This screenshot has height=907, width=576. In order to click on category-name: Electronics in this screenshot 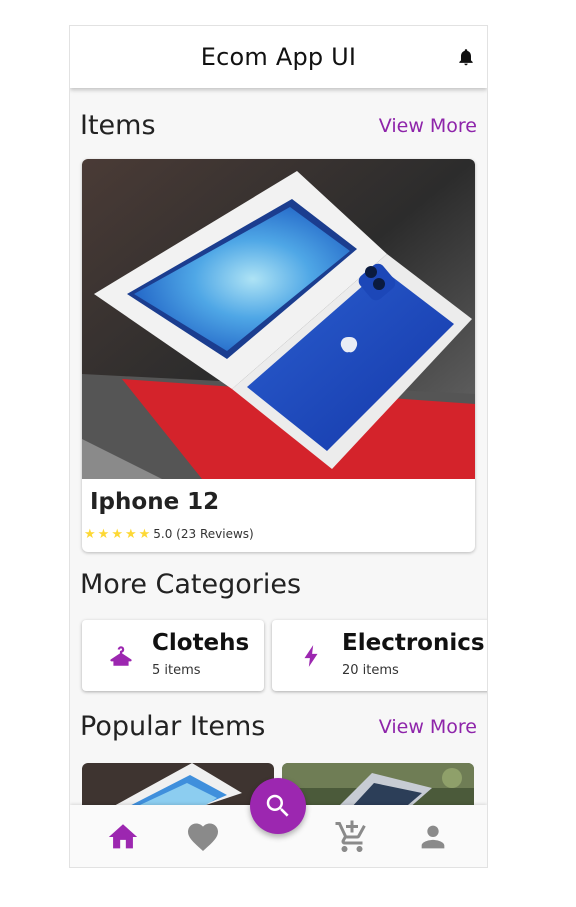, I will do `click(413, 643)`.